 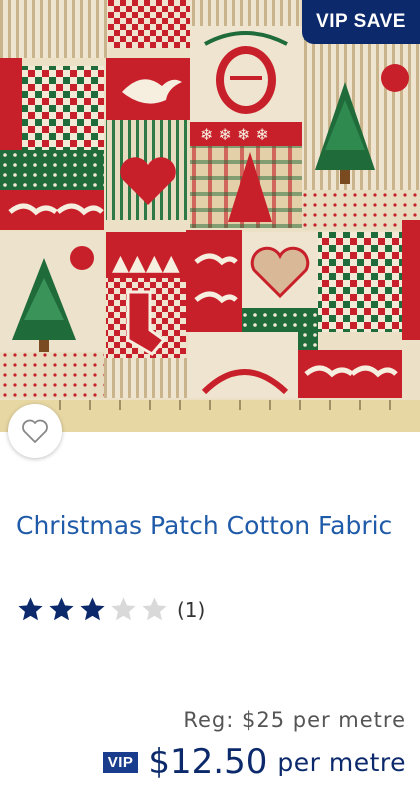 I want to click on product-title: Christmas Patch Cotton Fabric, so click(x=211, y=526).